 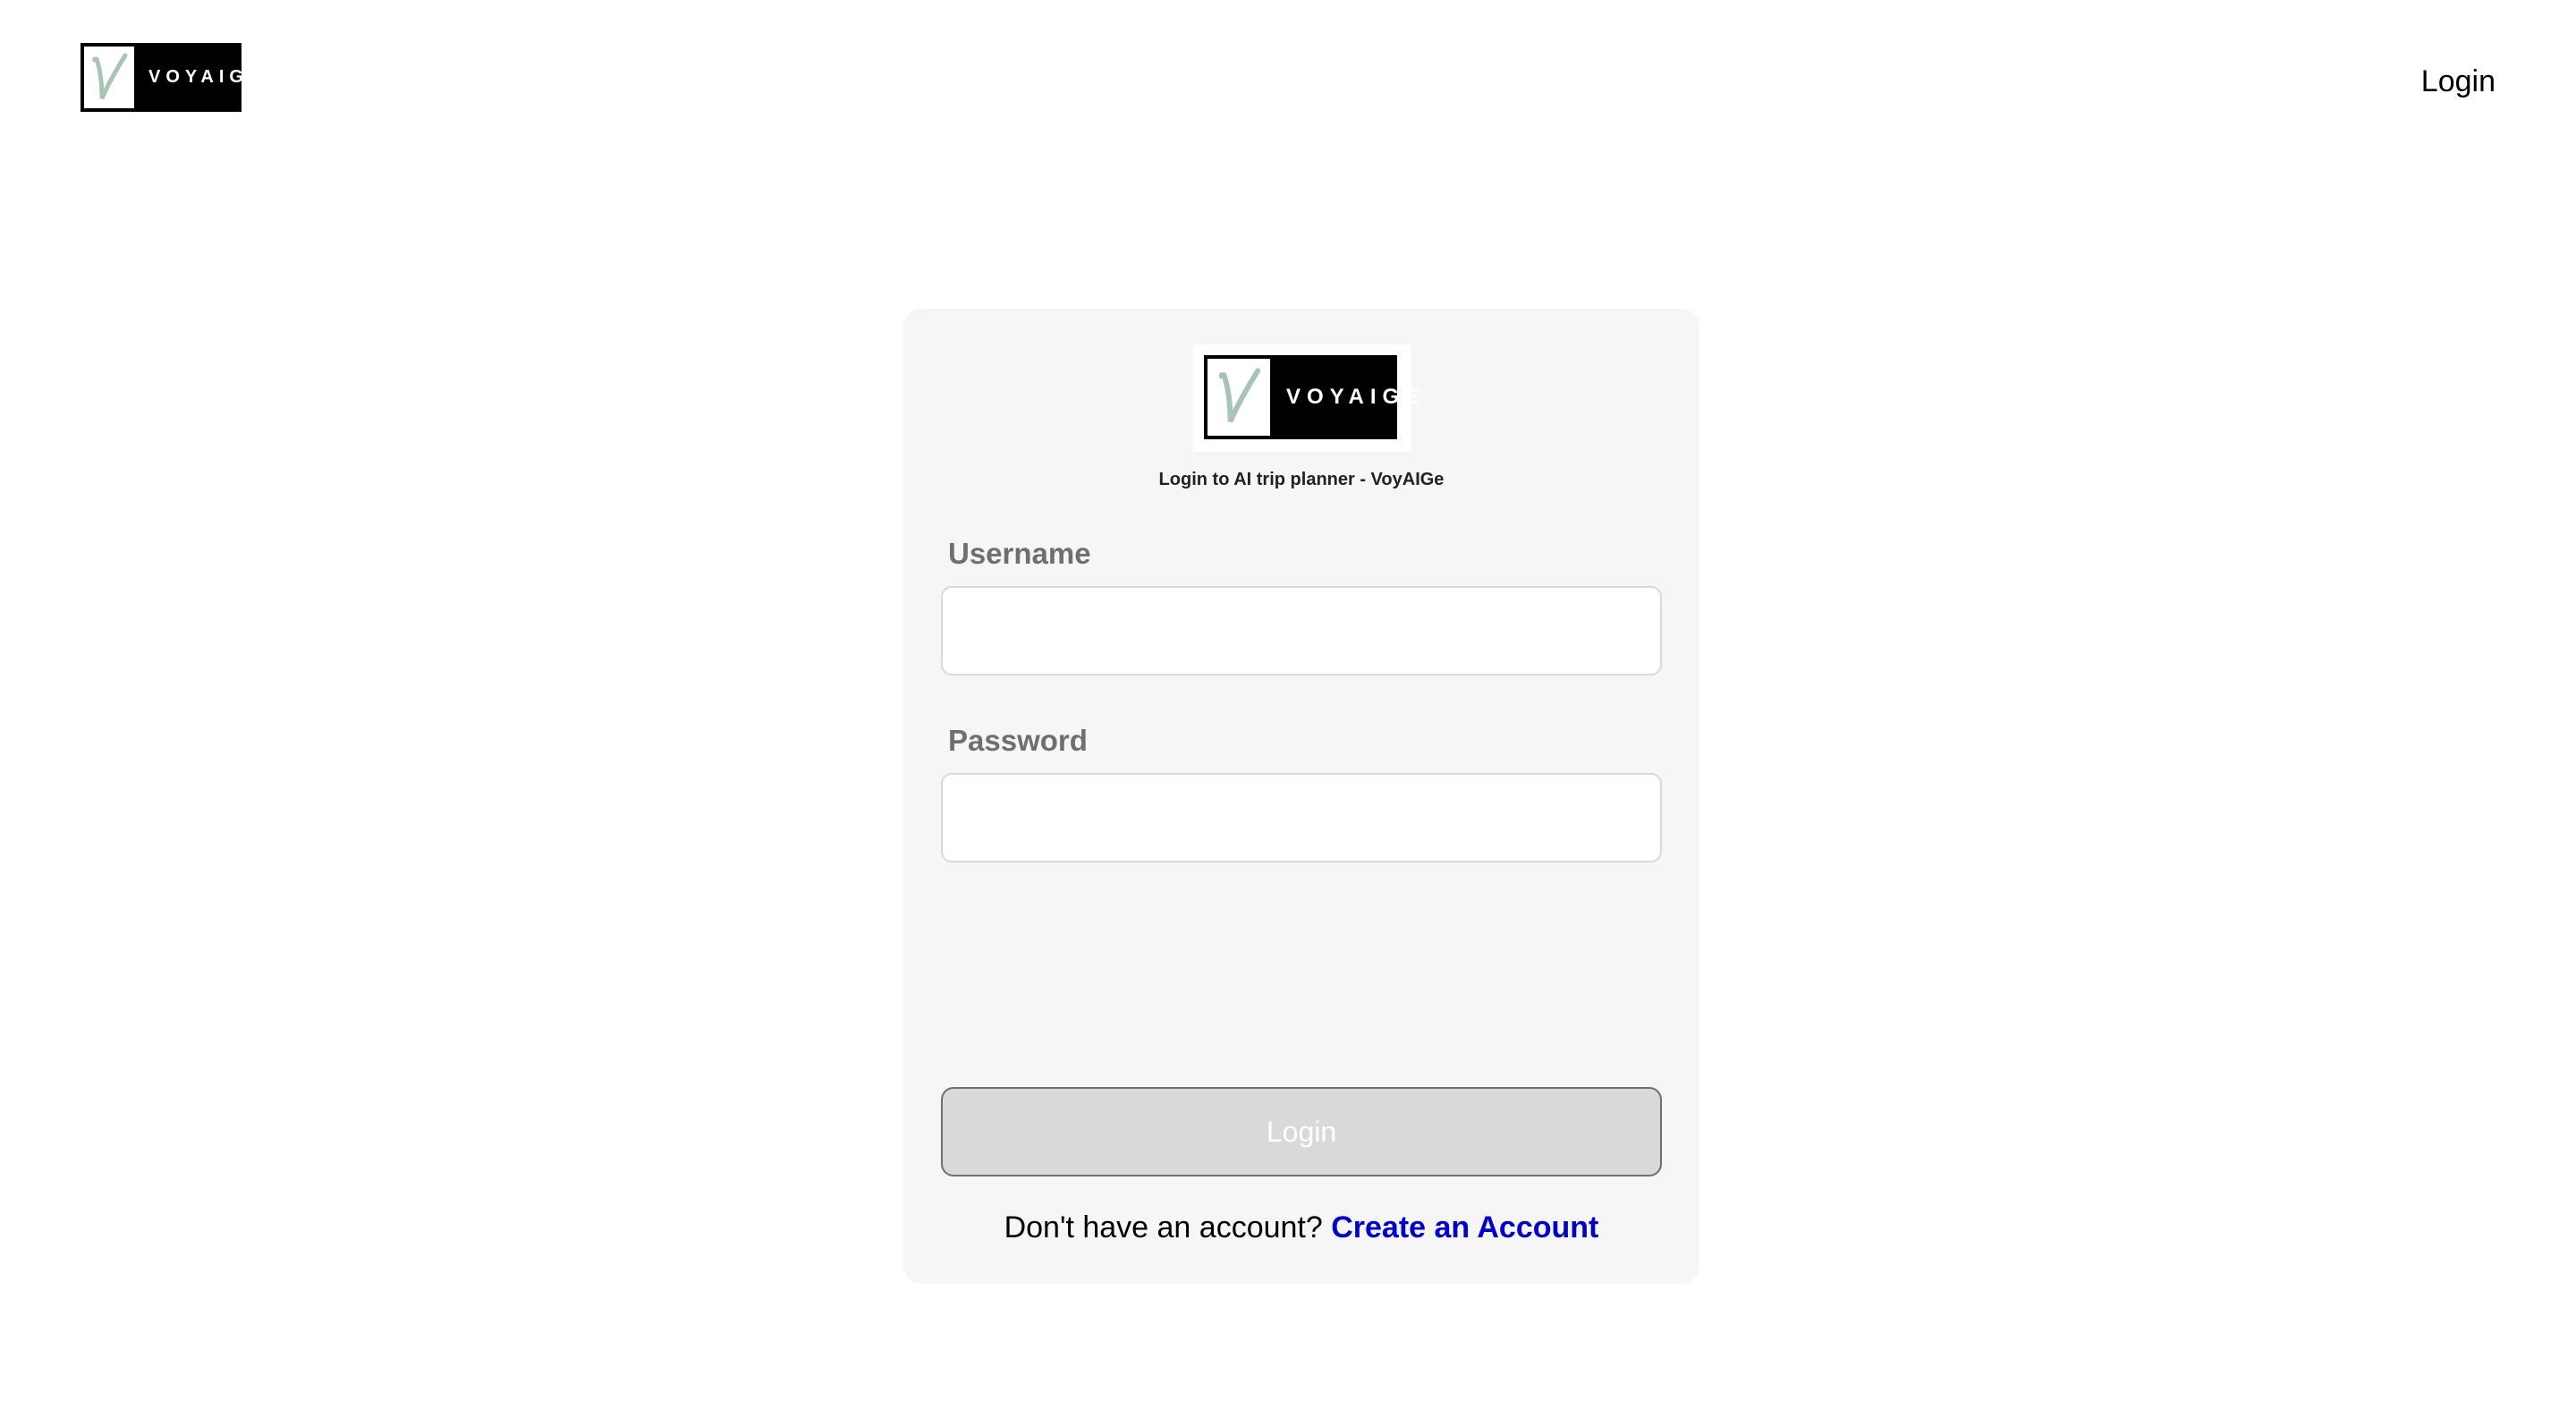 What do you see at coordinates (1301, 818) in the screenshot?
I see `password-input` at bounding box center [1301, 818].